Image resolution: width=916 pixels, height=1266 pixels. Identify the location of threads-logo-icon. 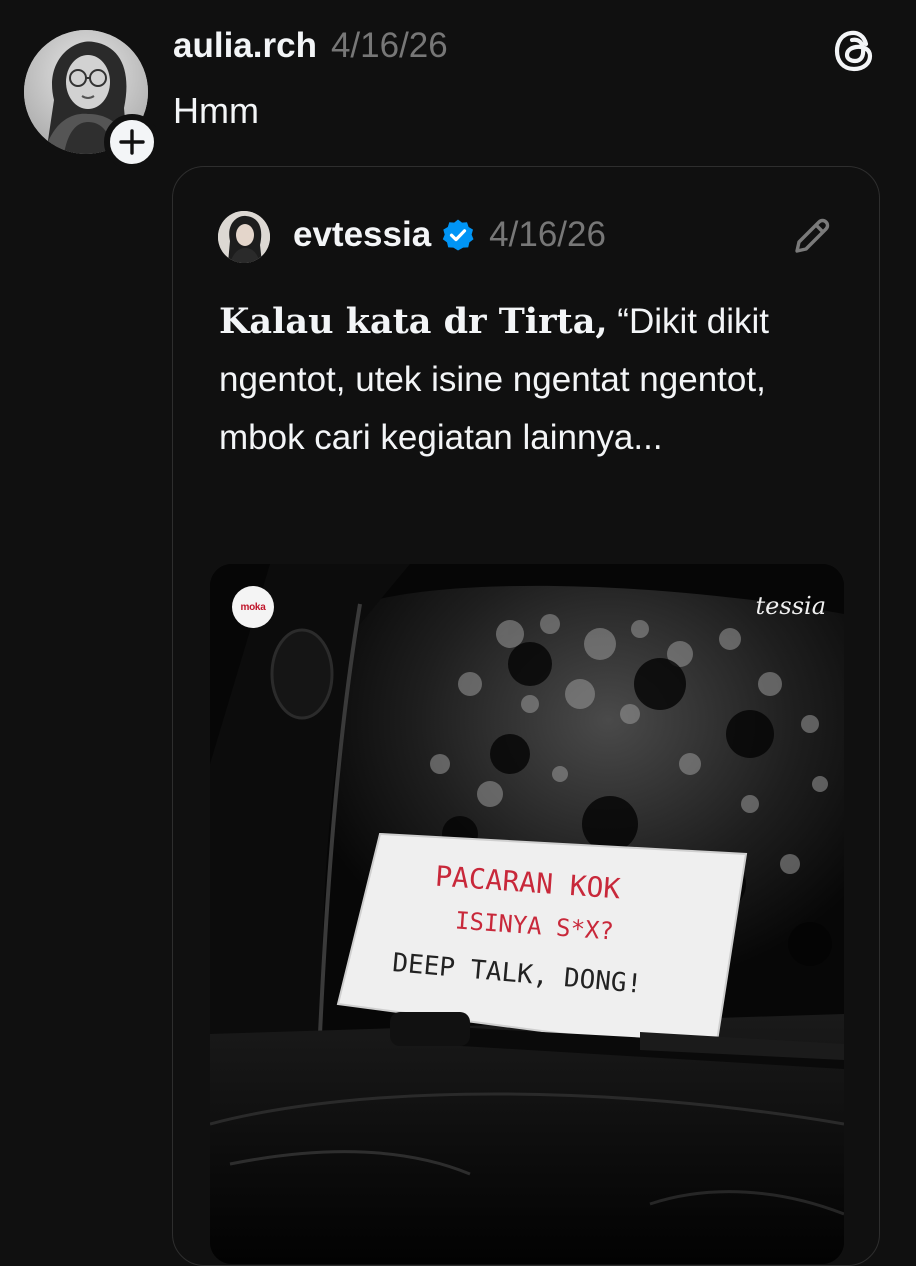
(856, 50).